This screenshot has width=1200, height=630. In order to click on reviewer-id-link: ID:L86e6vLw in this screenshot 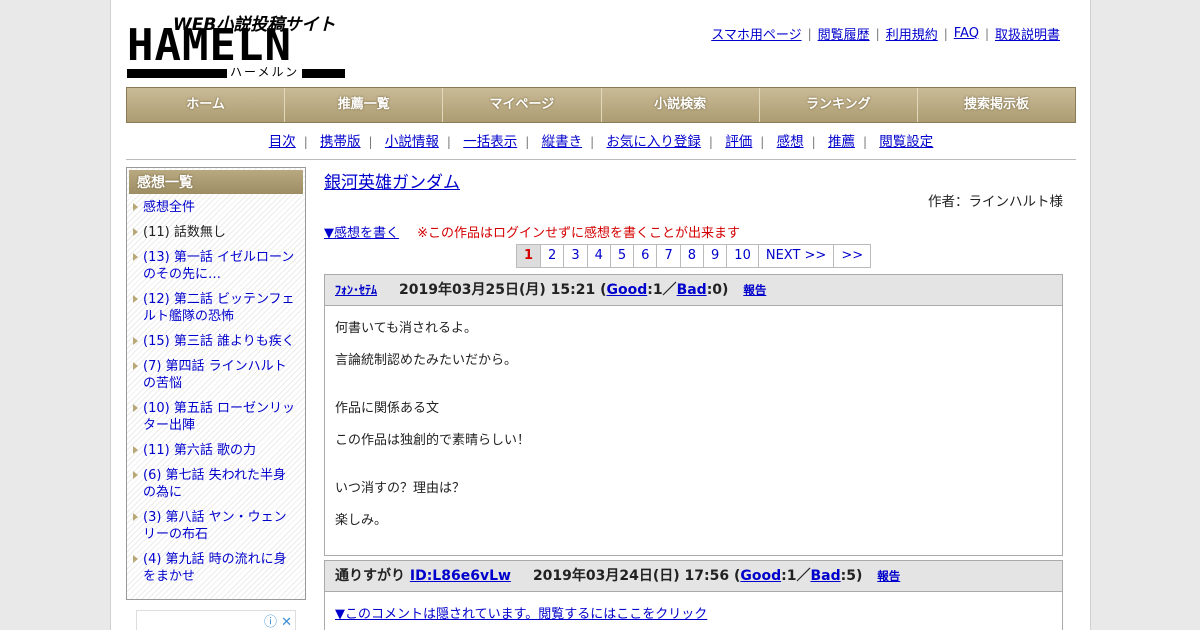, I will do `click(460, 576)`.